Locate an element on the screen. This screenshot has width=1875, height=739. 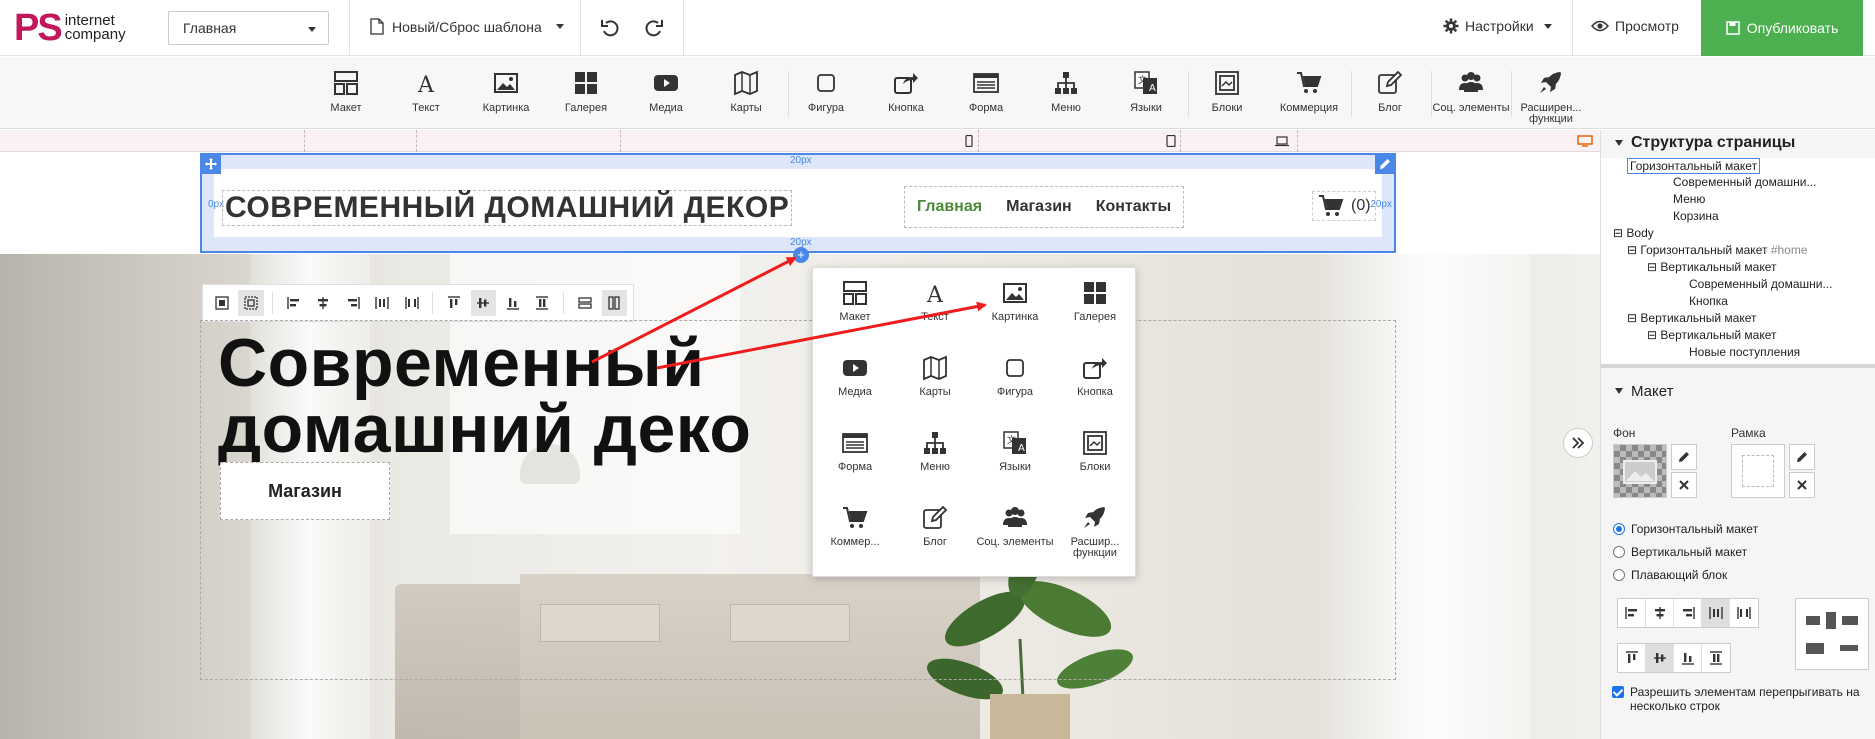
space-between-button is located at coordinates (411, 303).